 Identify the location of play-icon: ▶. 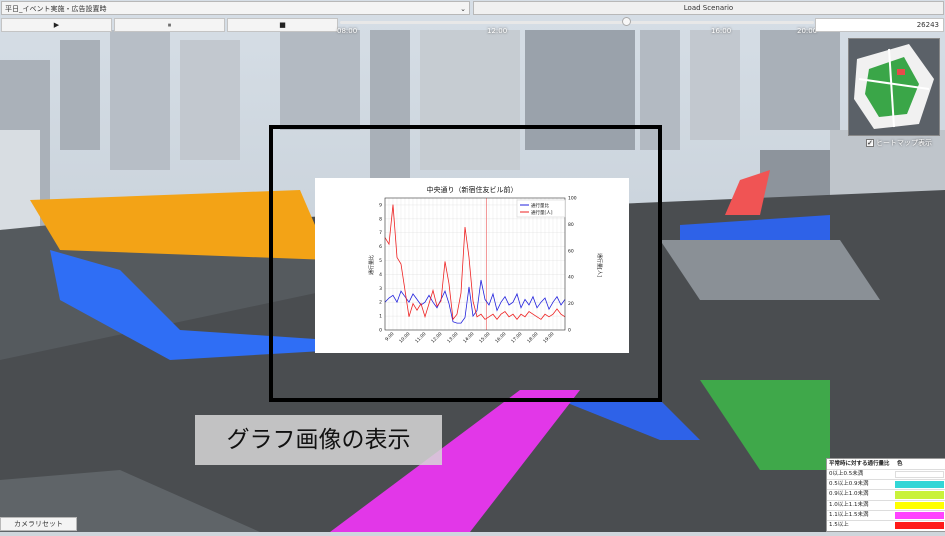
(56, 25).